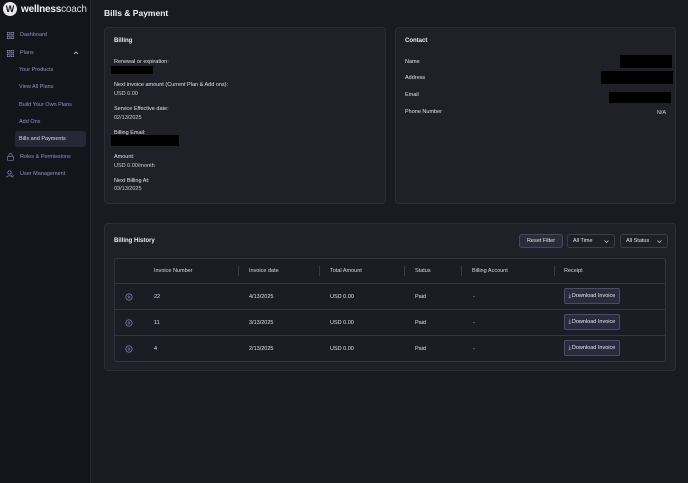 Image resolution: width=688 pixels, height=483 pixels. Describe the element at coordinates (573, 271) in the screenshot. I see `col-receipt: Receipt` at that location.